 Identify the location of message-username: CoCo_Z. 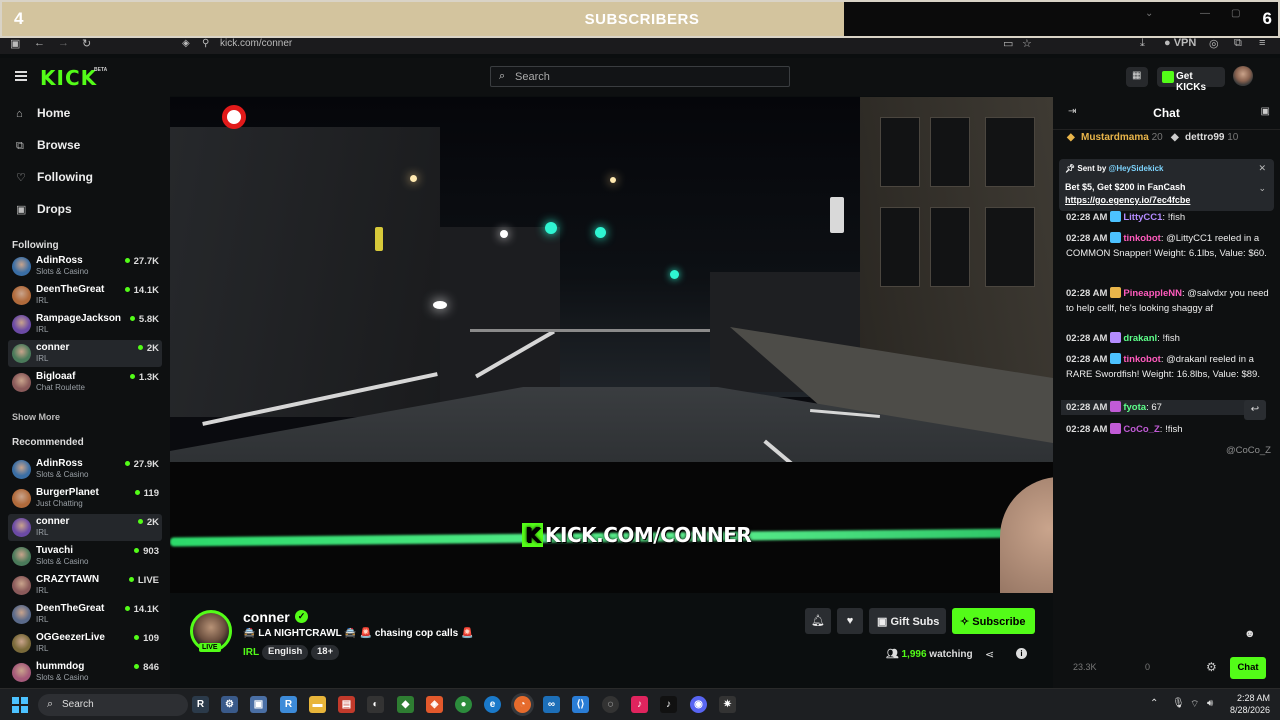
(1141, 429).